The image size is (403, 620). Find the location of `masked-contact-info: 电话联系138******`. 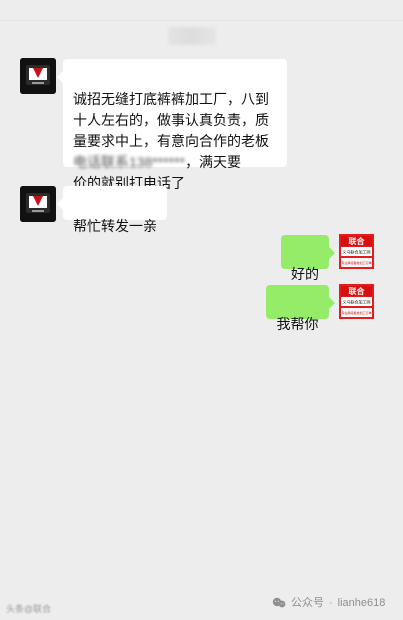

masked-contact-info: 电话联系138****** is located at coordinates (129, 162).